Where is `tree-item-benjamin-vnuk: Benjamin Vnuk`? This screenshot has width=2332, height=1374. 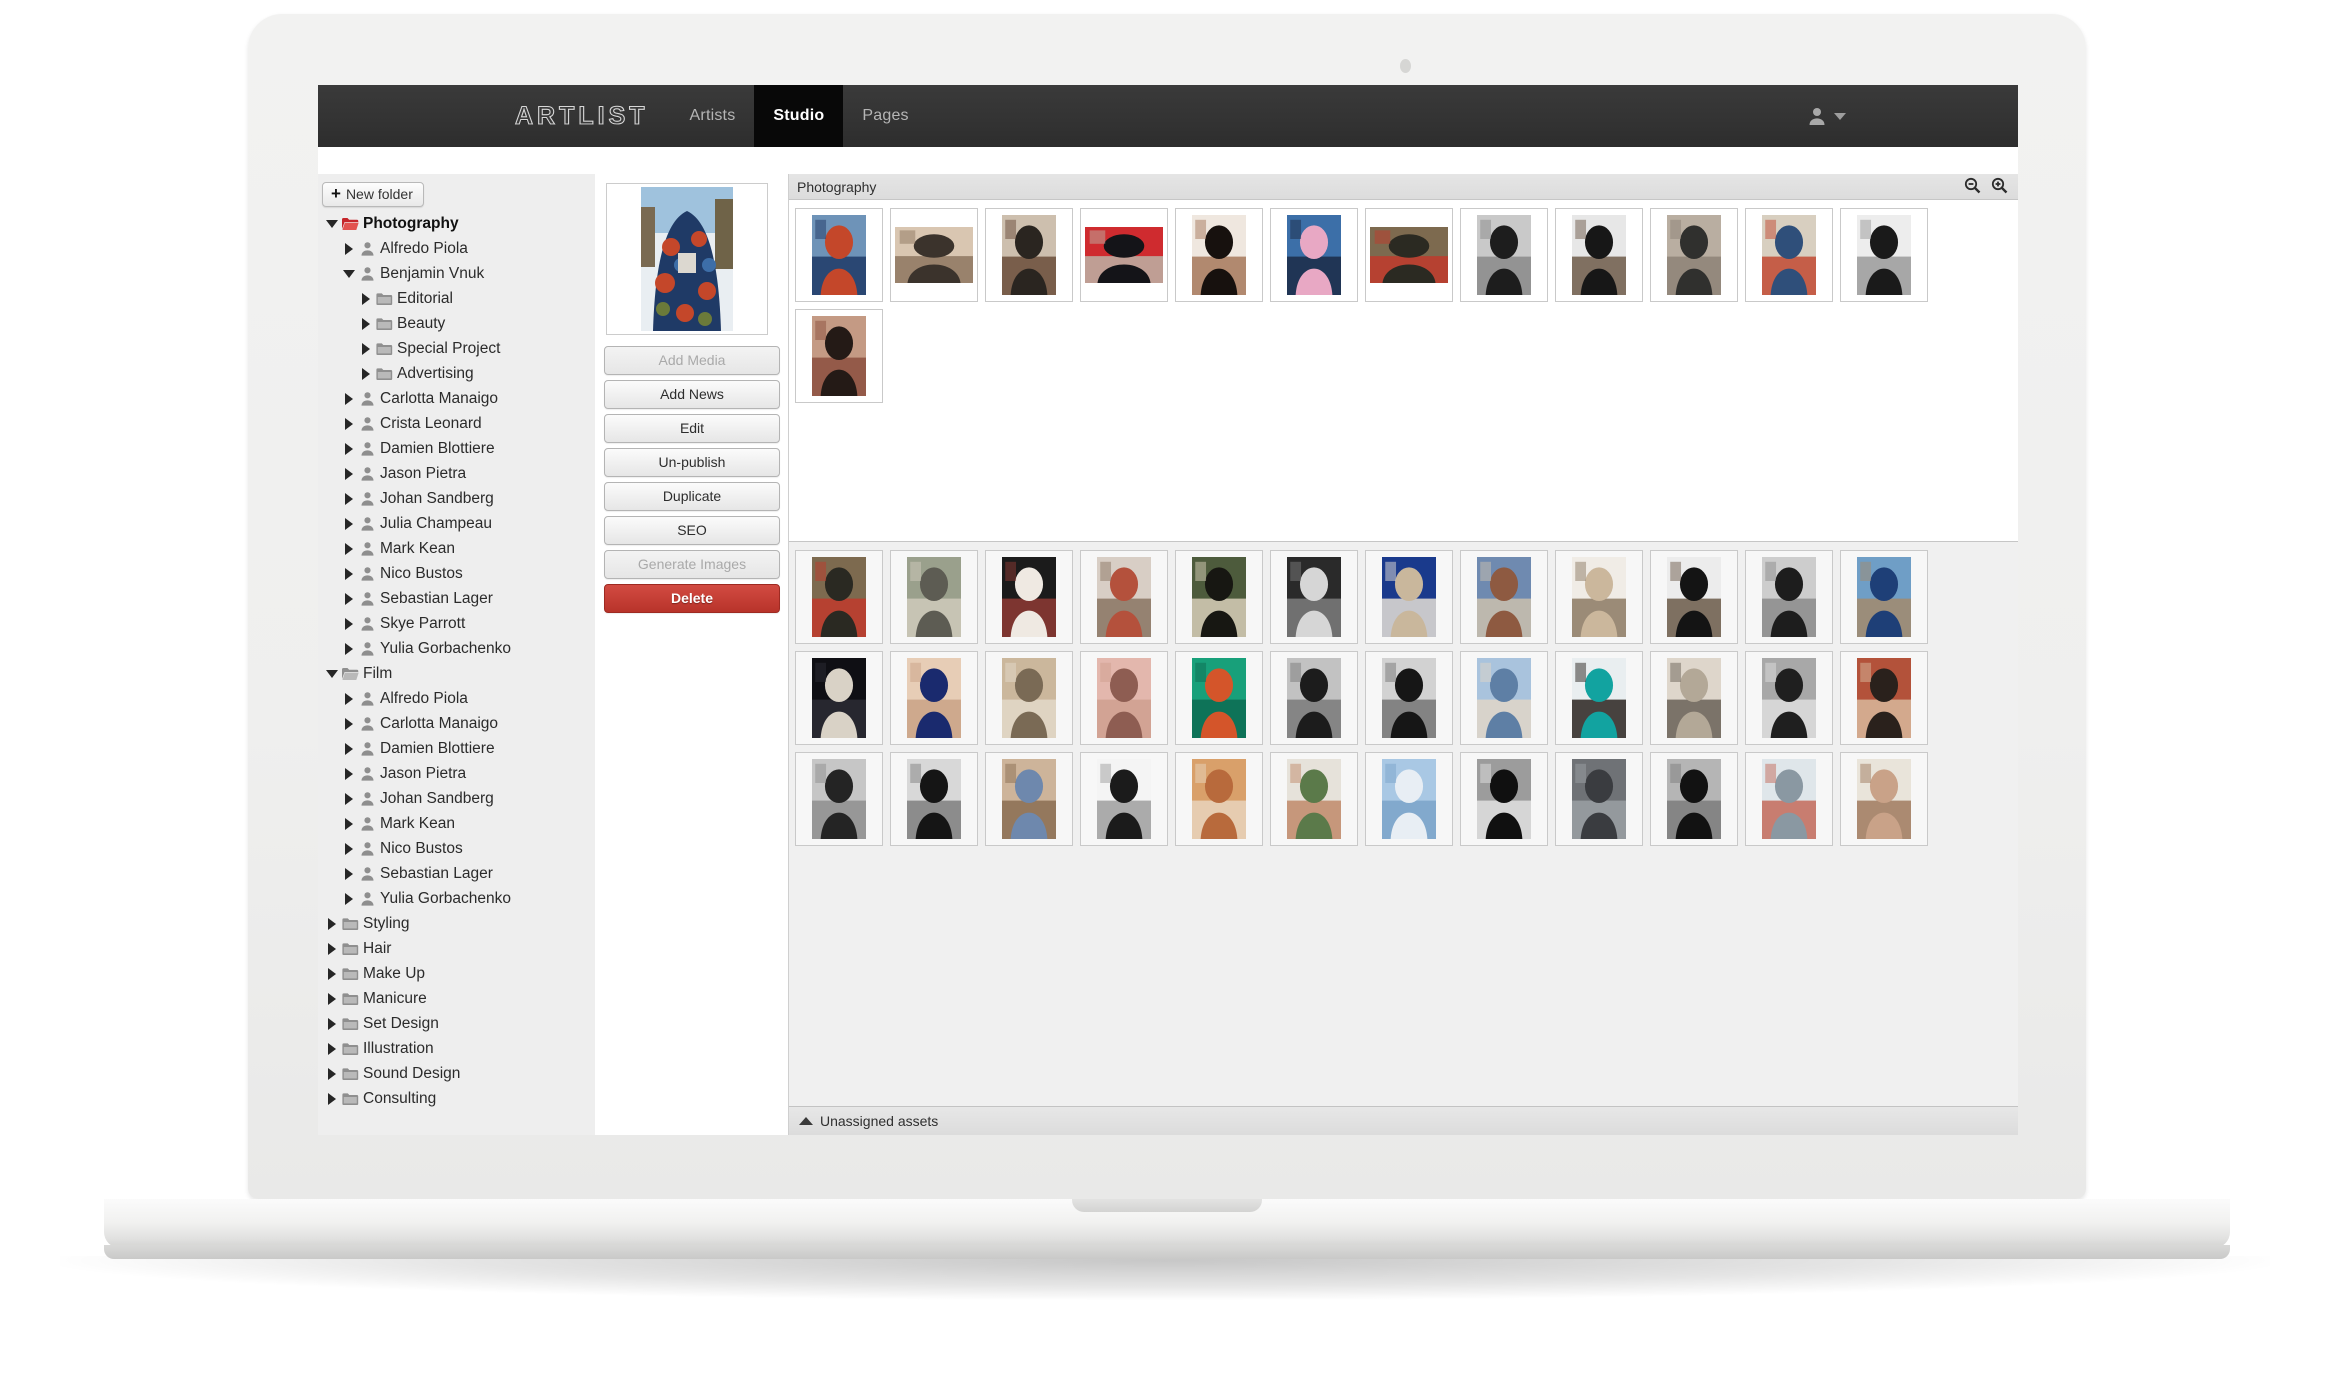 tree-item-benjamin-vnuk: Benjamin Vnuk is located at coordinates (456, 273).